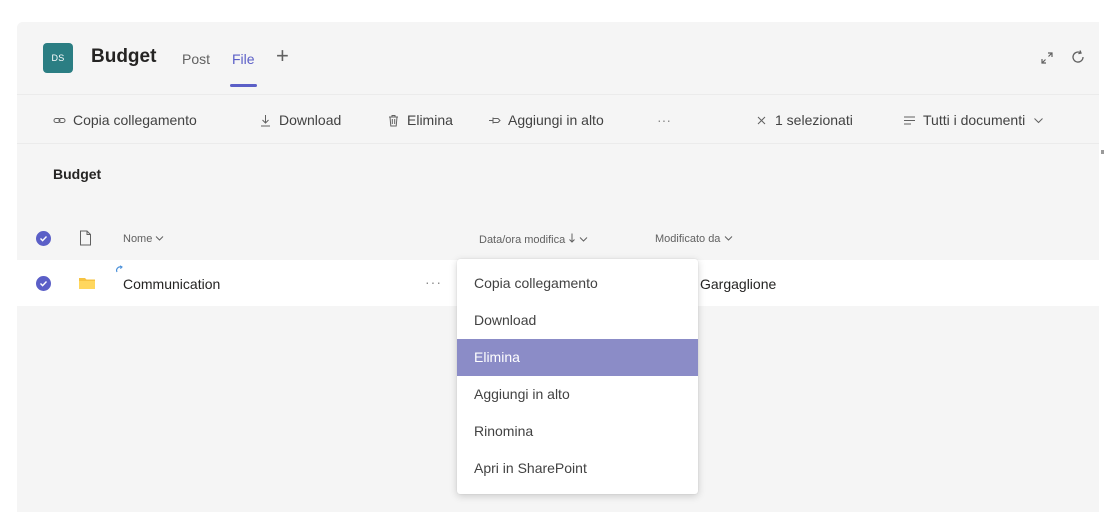  What do you see at coordinates (393, 120) in the screenshot?
I see `trash-icon` at bounding box center [393, 120].